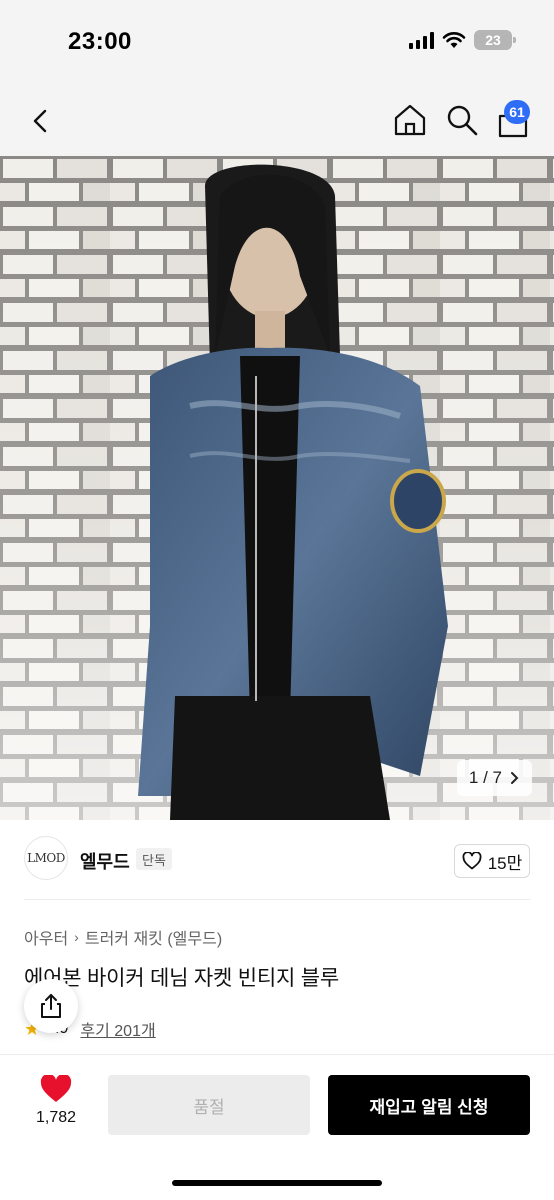  Describe the element at coordinates (277, 42) in the screenshot. I see `status-bar: 23:00 23` at that location.